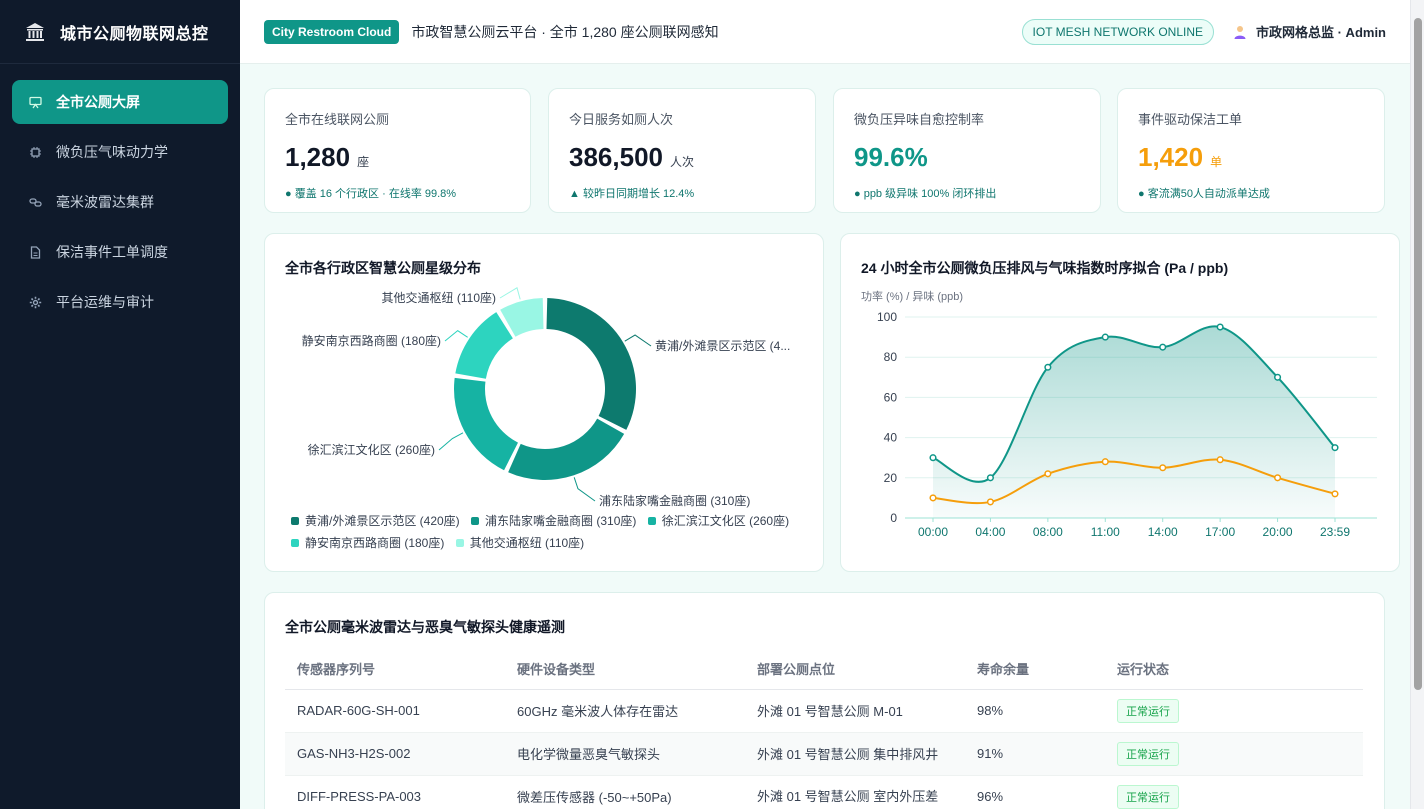 The width and height of the screenshot is (1424, 809). I want to click on kpi-label: 事件驱动保洁工单, so click(1190, 119).